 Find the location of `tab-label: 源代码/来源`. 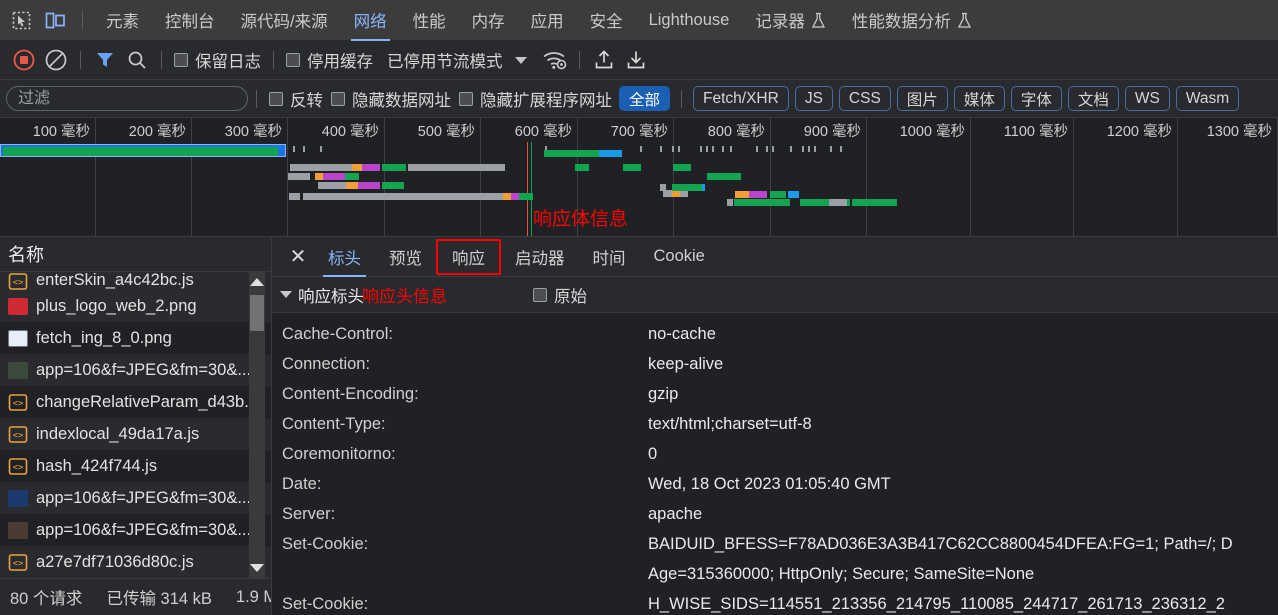

tab-label: 源代码/来源 is located at coordinates (284, 22).